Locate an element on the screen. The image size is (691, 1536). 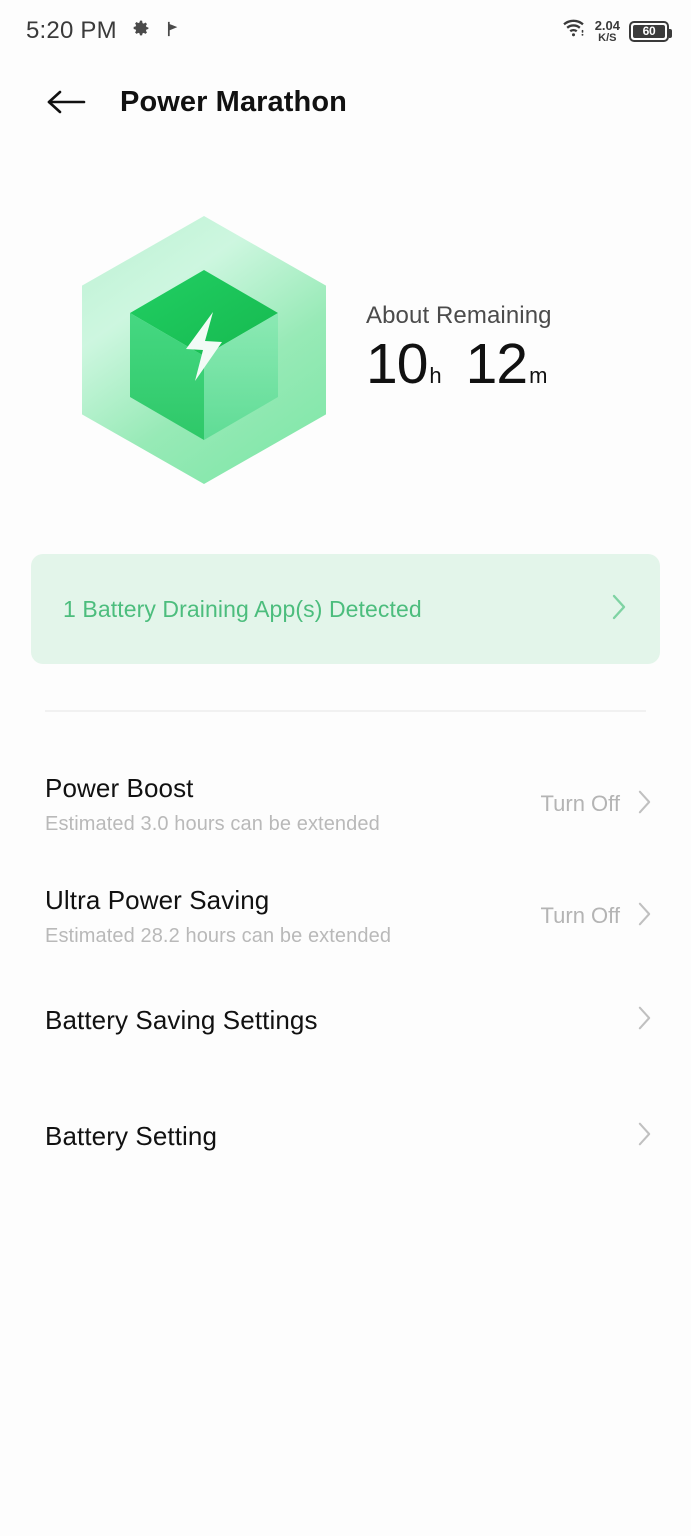
gear-icon is located at coordinates (140, 31).